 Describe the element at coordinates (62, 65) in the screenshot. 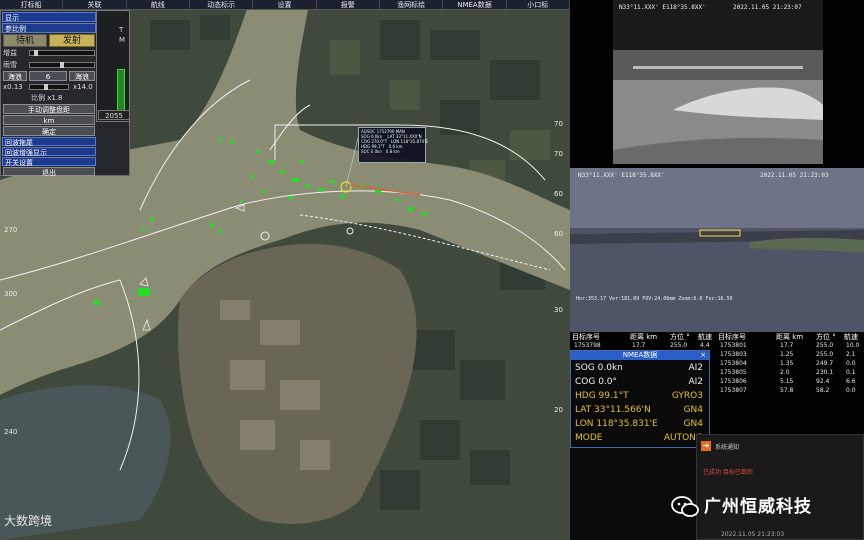

I see `rain-slider` at that location.